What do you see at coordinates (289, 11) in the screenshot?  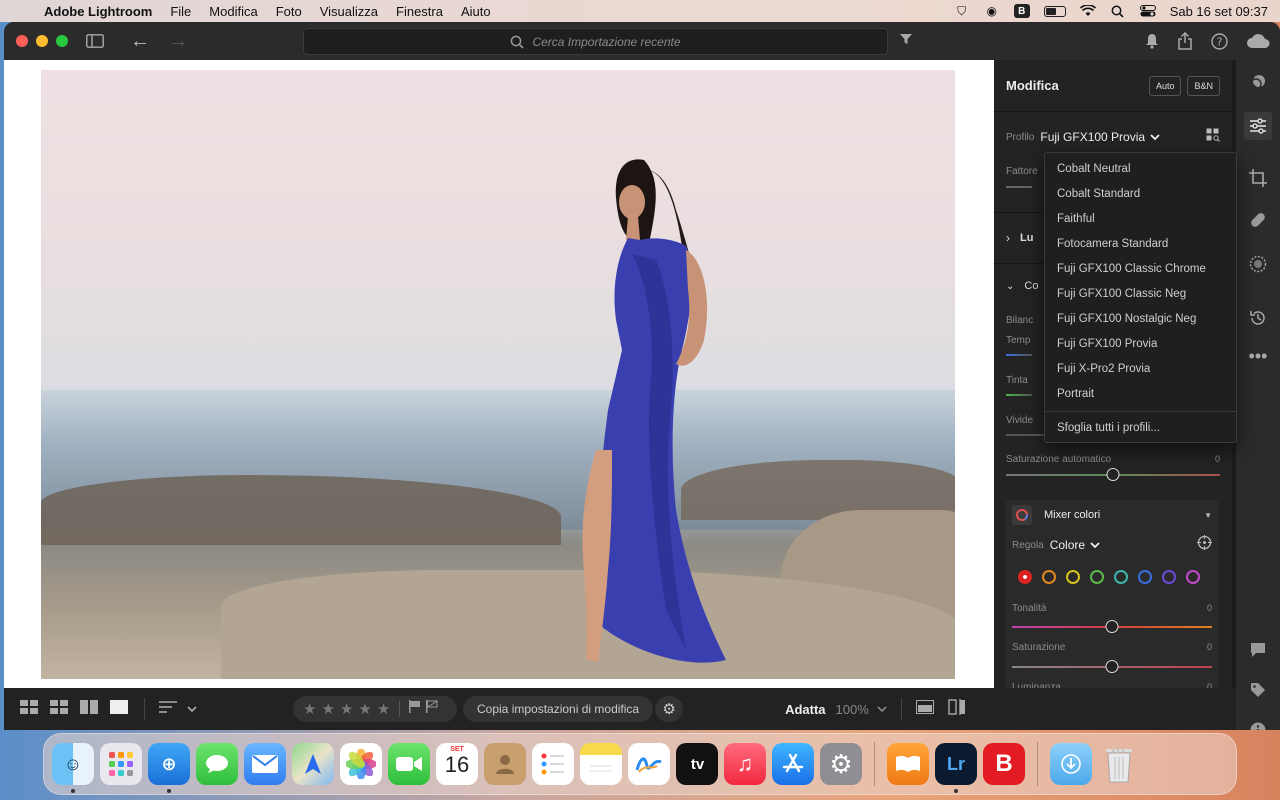 I see `menu-foto: Foto` at bounding box center [289, 11].